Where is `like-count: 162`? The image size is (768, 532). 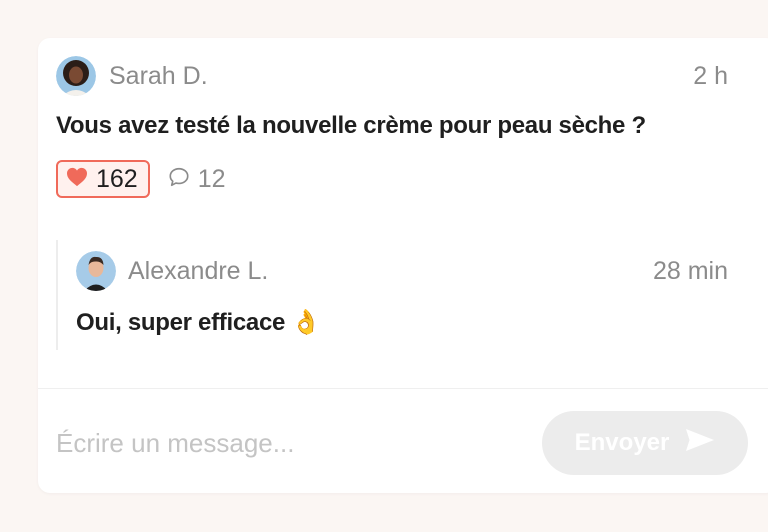 like-count: 162 is located at coordinates (117, 178).